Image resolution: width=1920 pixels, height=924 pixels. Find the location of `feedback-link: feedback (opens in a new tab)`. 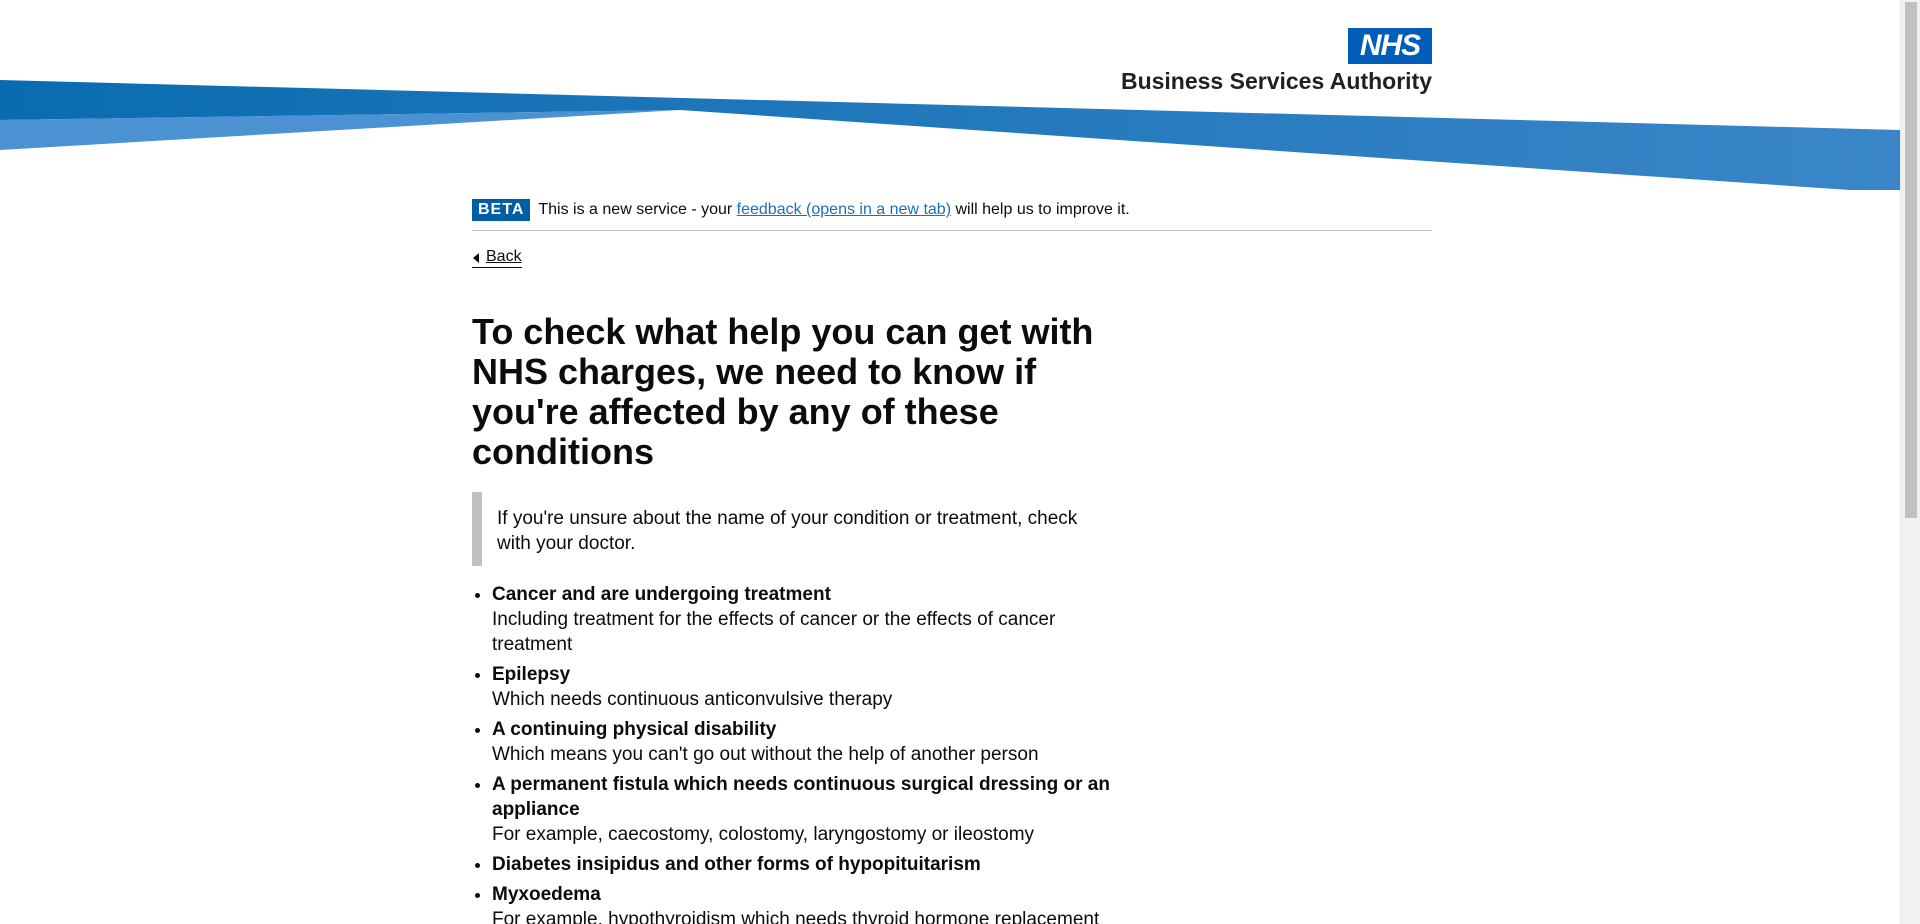

feedback-link: feedback (opens in a new tab) is located at coordinates (844, 209).